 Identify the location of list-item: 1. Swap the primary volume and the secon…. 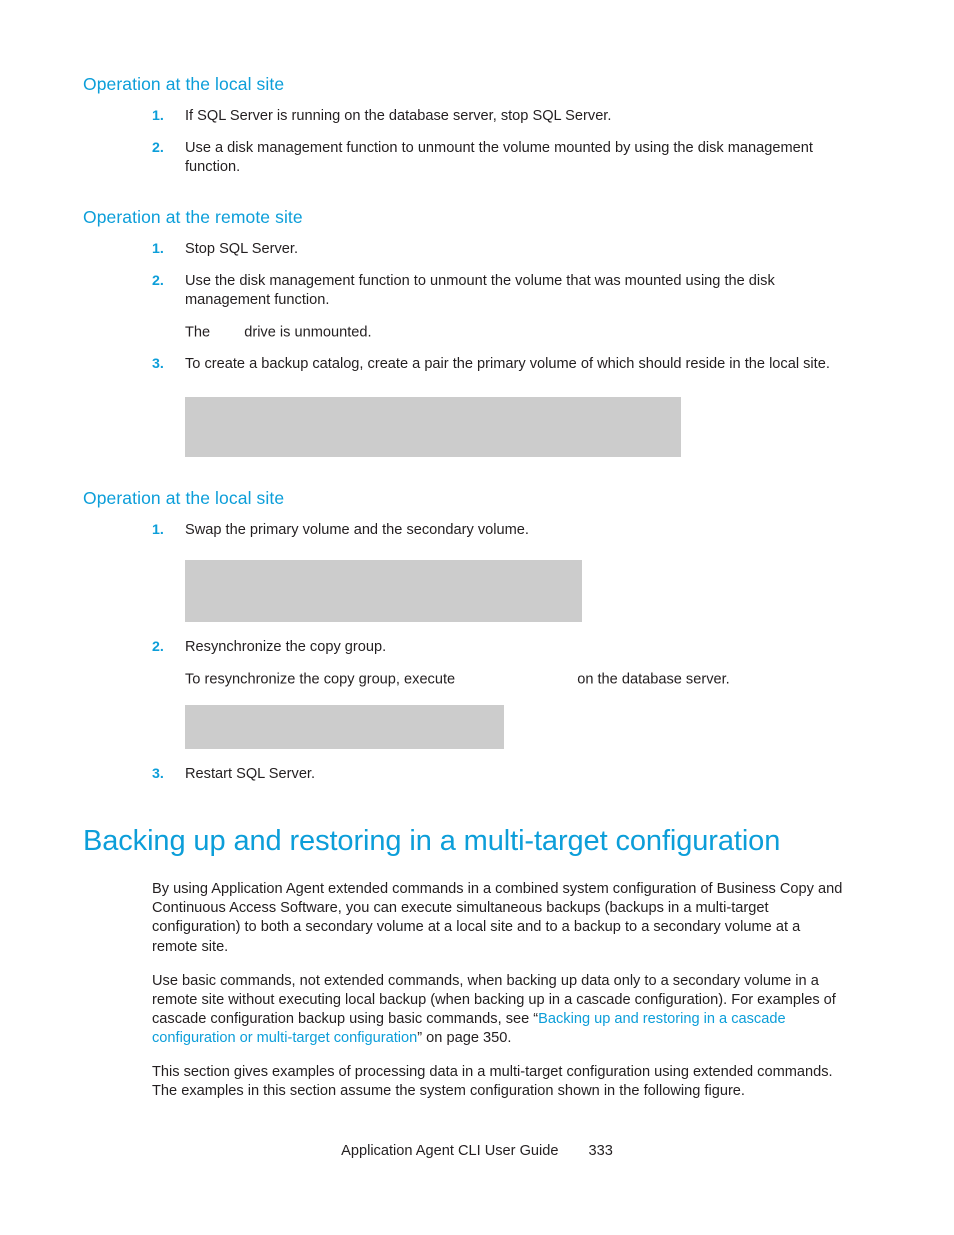
(497, 530).